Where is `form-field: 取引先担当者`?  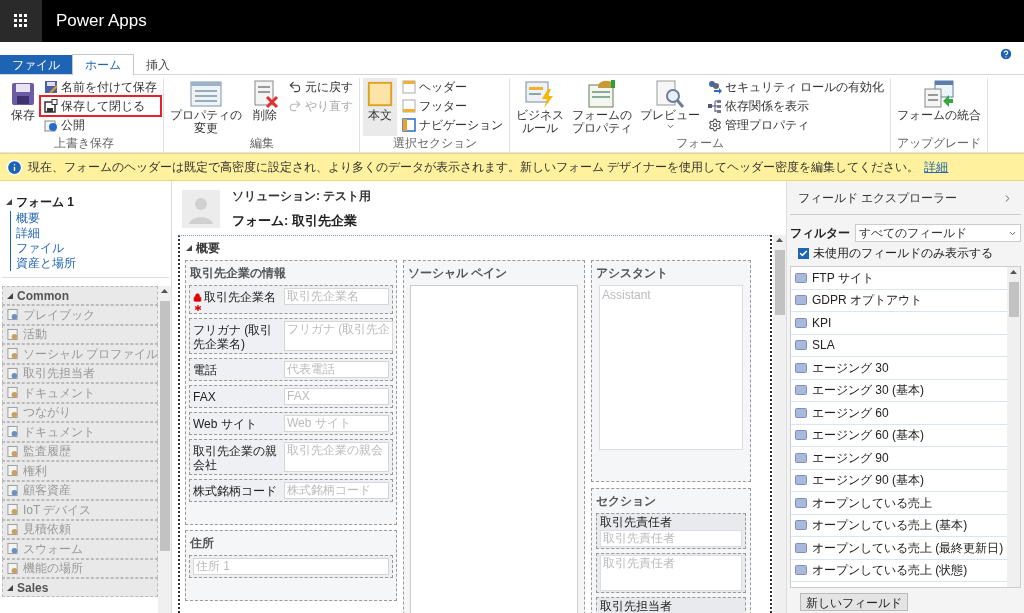
form-field: 取引先担当者 is located at coordinates (671, 605).